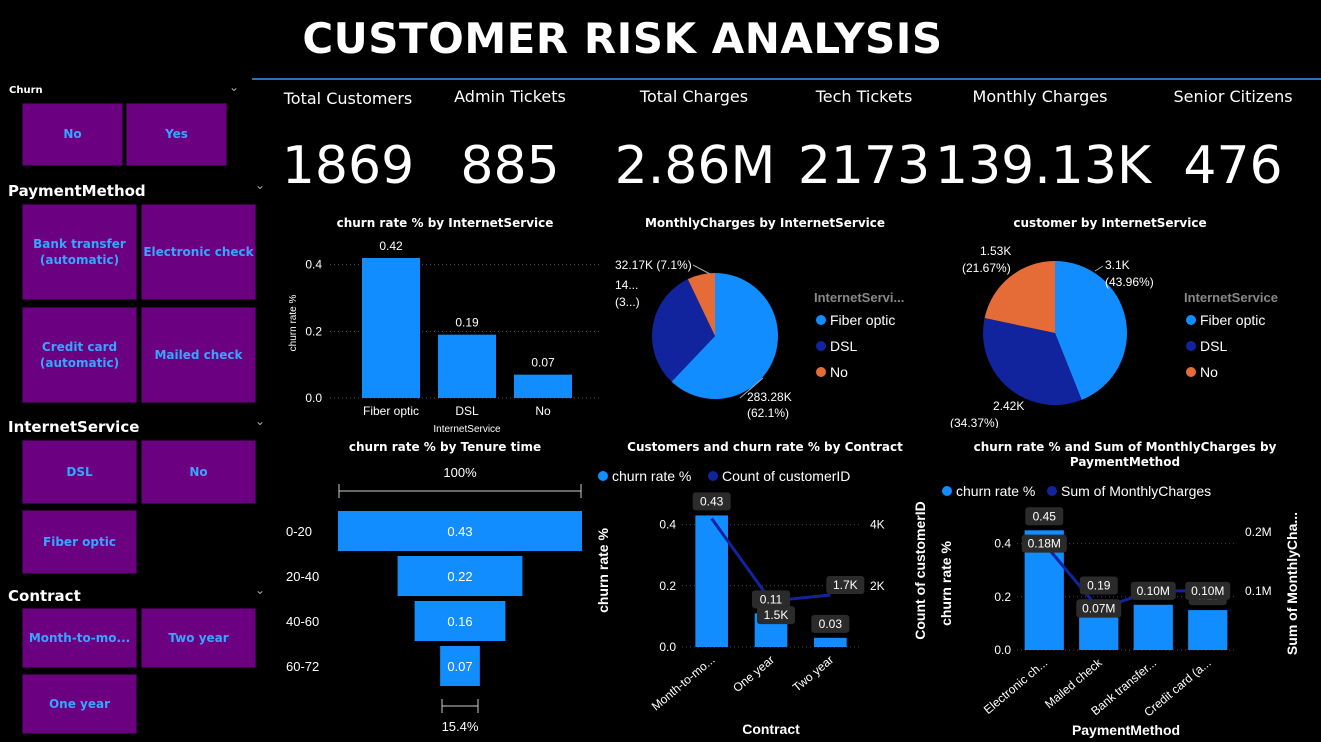  What do you see at coordinates (543, 363) in the screenshot?
I see `data-label: 0.07` at bounding box center [543, 363].